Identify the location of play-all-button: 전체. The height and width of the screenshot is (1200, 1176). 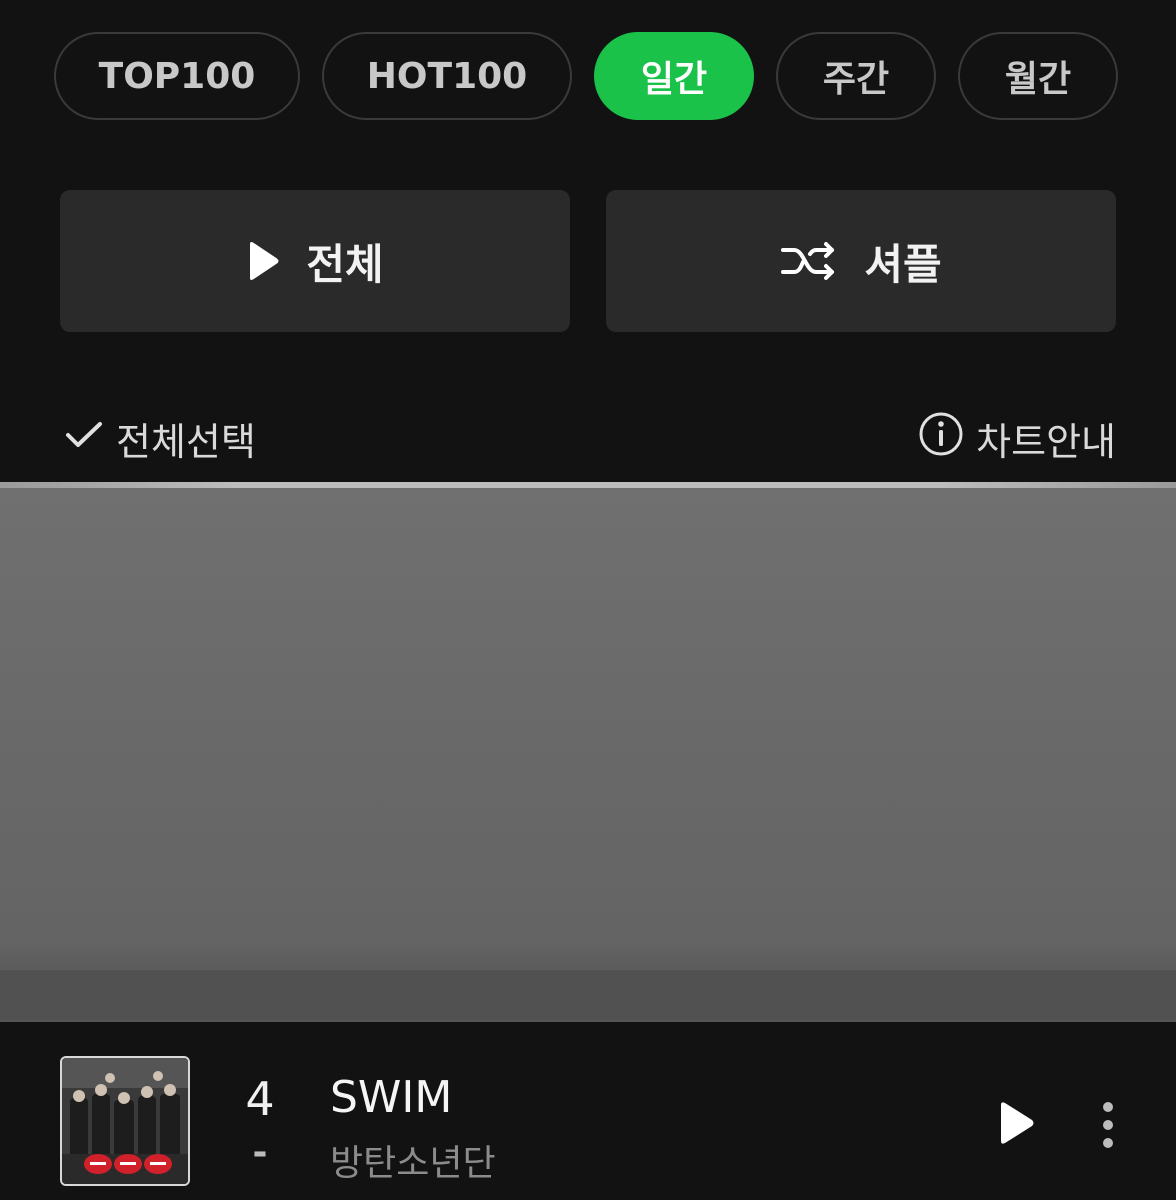
(315, 261).